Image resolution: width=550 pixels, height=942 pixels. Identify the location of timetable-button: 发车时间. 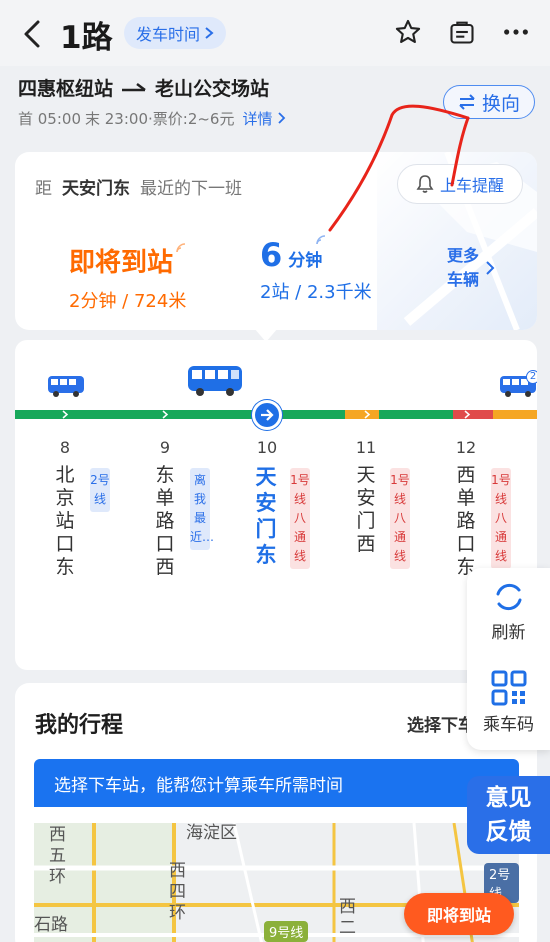
(175, 33).